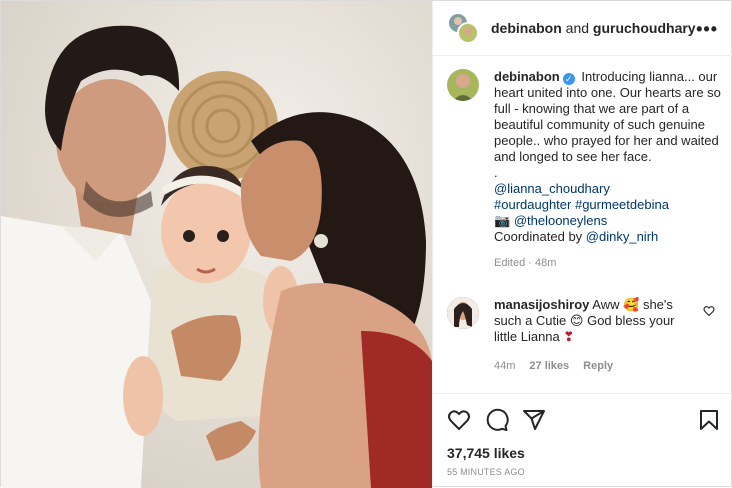 This screenshot has height=488, width=732. I want to click on comment-time: 44m, so click(505, 366).